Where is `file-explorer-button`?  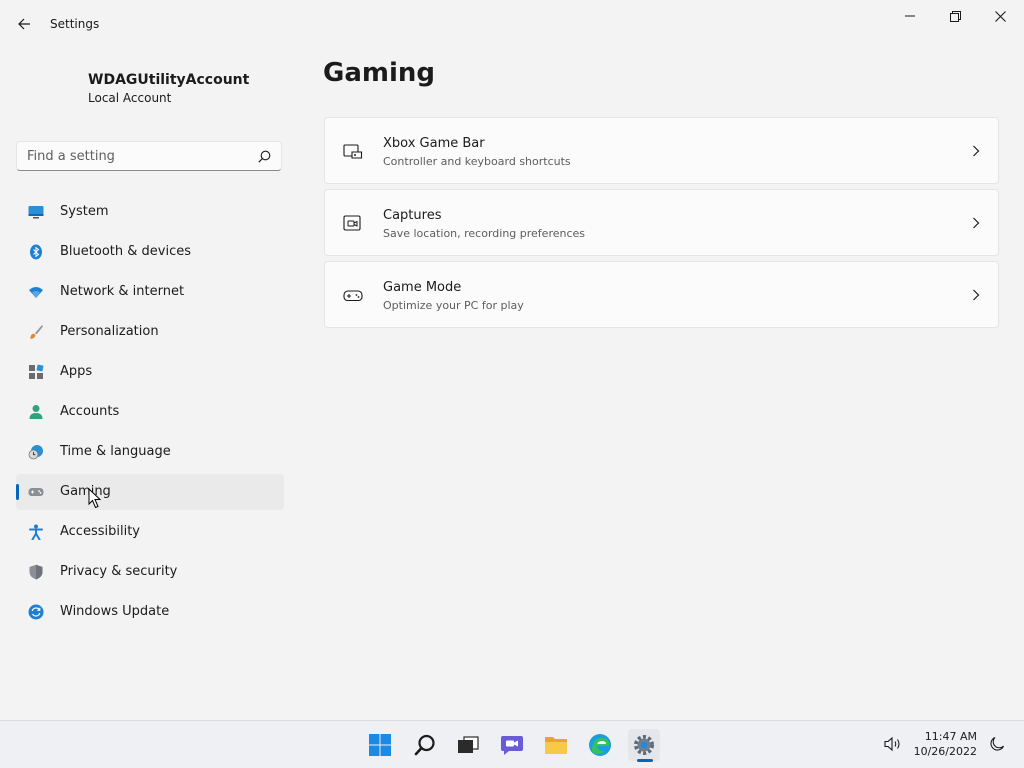 file-explorer-button is located at coordinates (556, 745).